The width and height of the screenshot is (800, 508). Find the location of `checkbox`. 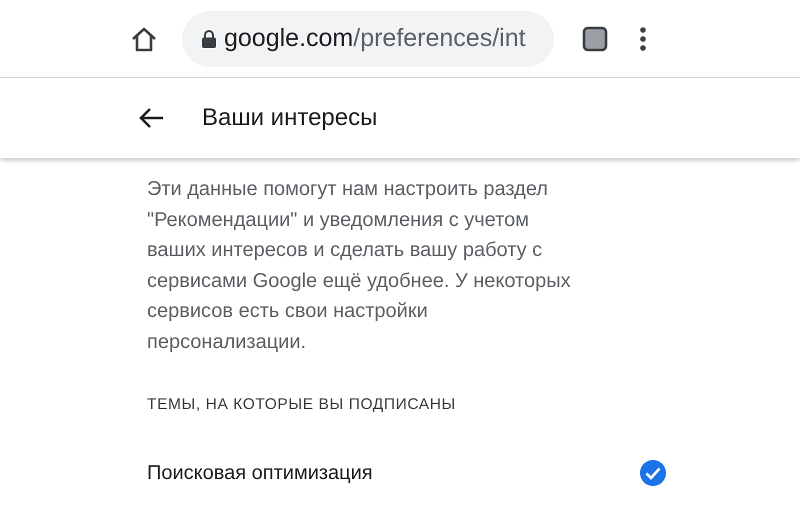

checkbox is located at coordinates (653, 473).